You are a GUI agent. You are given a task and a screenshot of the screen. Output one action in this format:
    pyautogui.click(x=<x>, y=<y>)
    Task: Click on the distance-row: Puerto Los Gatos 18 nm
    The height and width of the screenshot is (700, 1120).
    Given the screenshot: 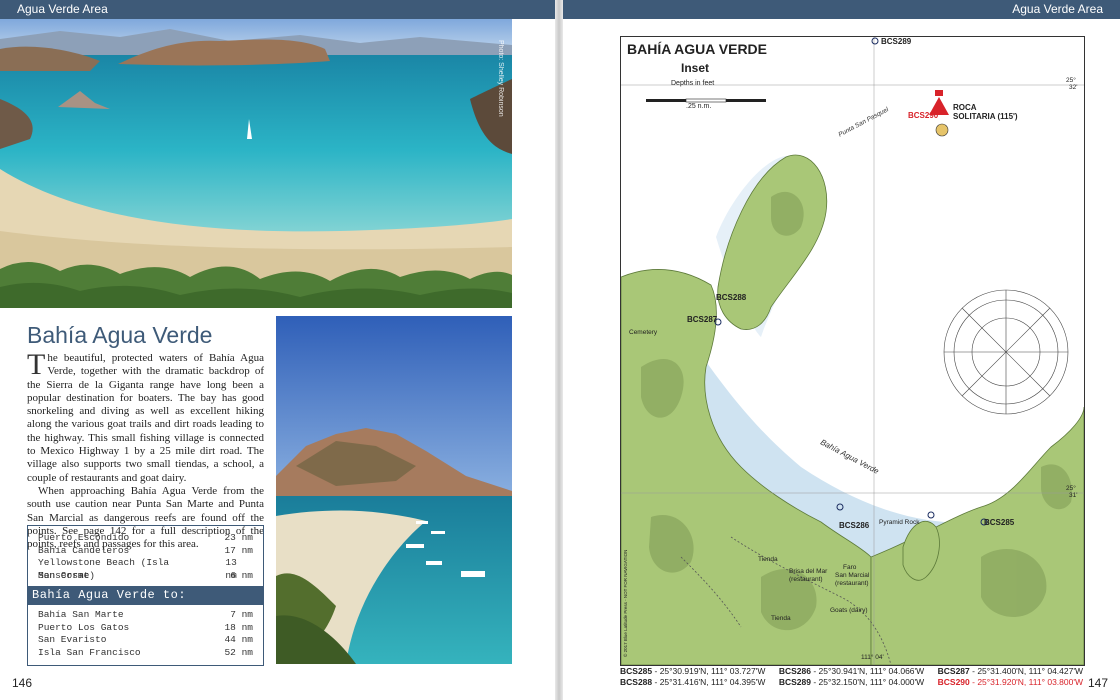 What is the action you would take?
    pyautogui.click(x=145, y=628)
    